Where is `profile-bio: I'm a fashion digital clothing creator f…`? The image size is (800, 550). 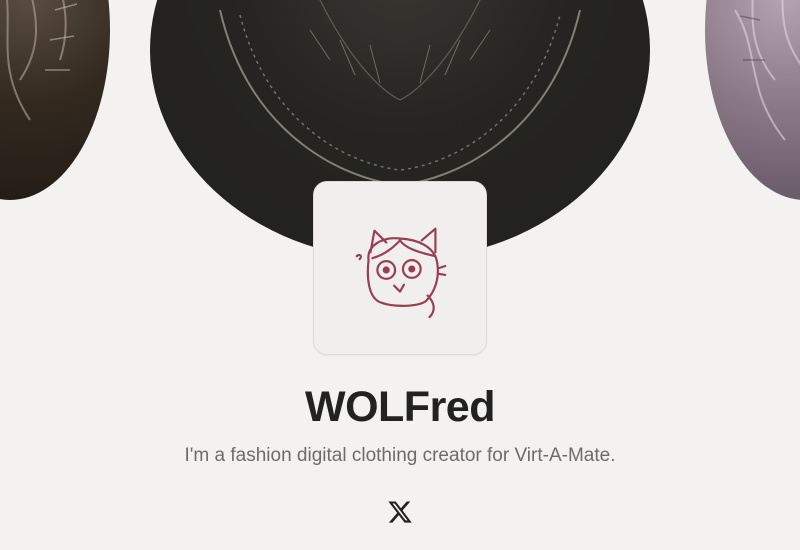 profile-bio: I'm a fashion digital clothing creator f… is located at coordinates (400, 455).